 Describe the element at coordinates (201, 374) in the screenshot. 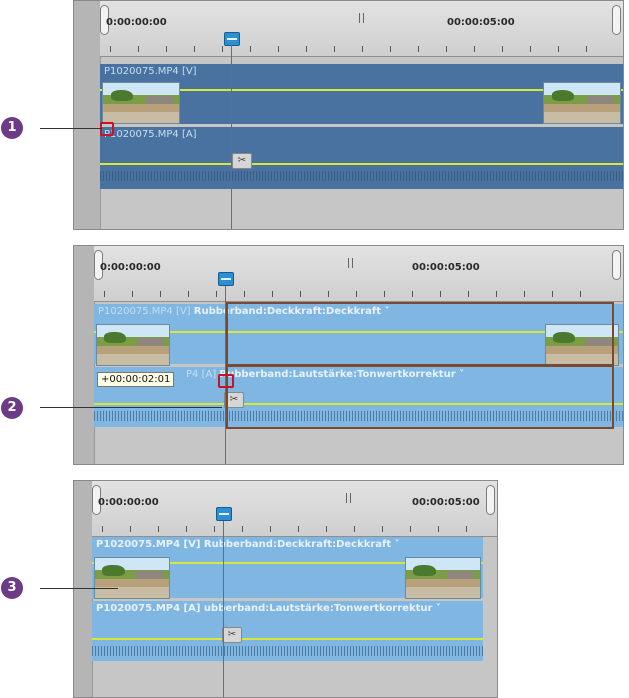

I see `audio-track-name: P4 [A]` at that location.